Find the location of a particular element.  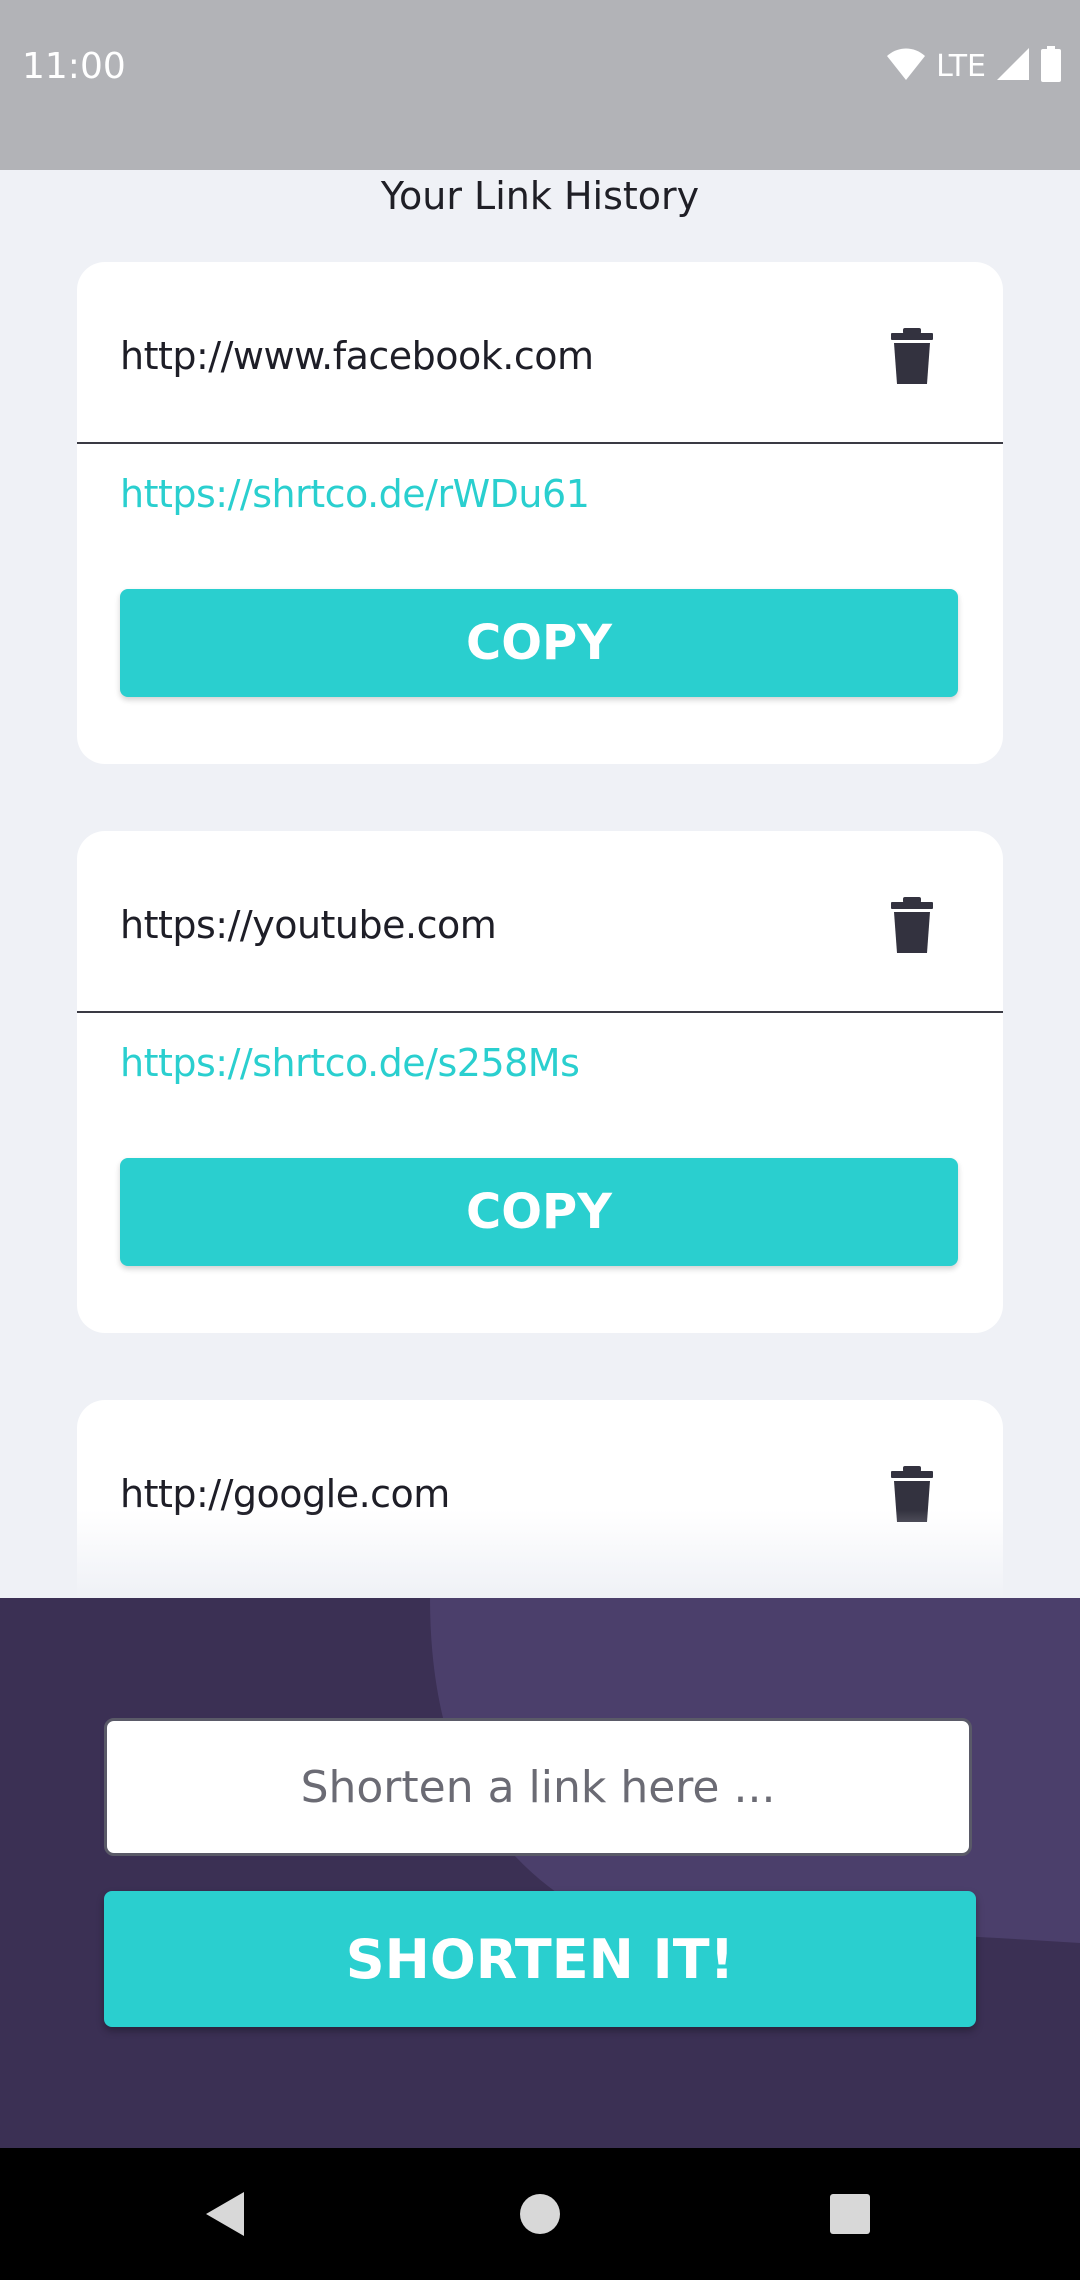

scroll-fade is located at coordinates (540, 1554).